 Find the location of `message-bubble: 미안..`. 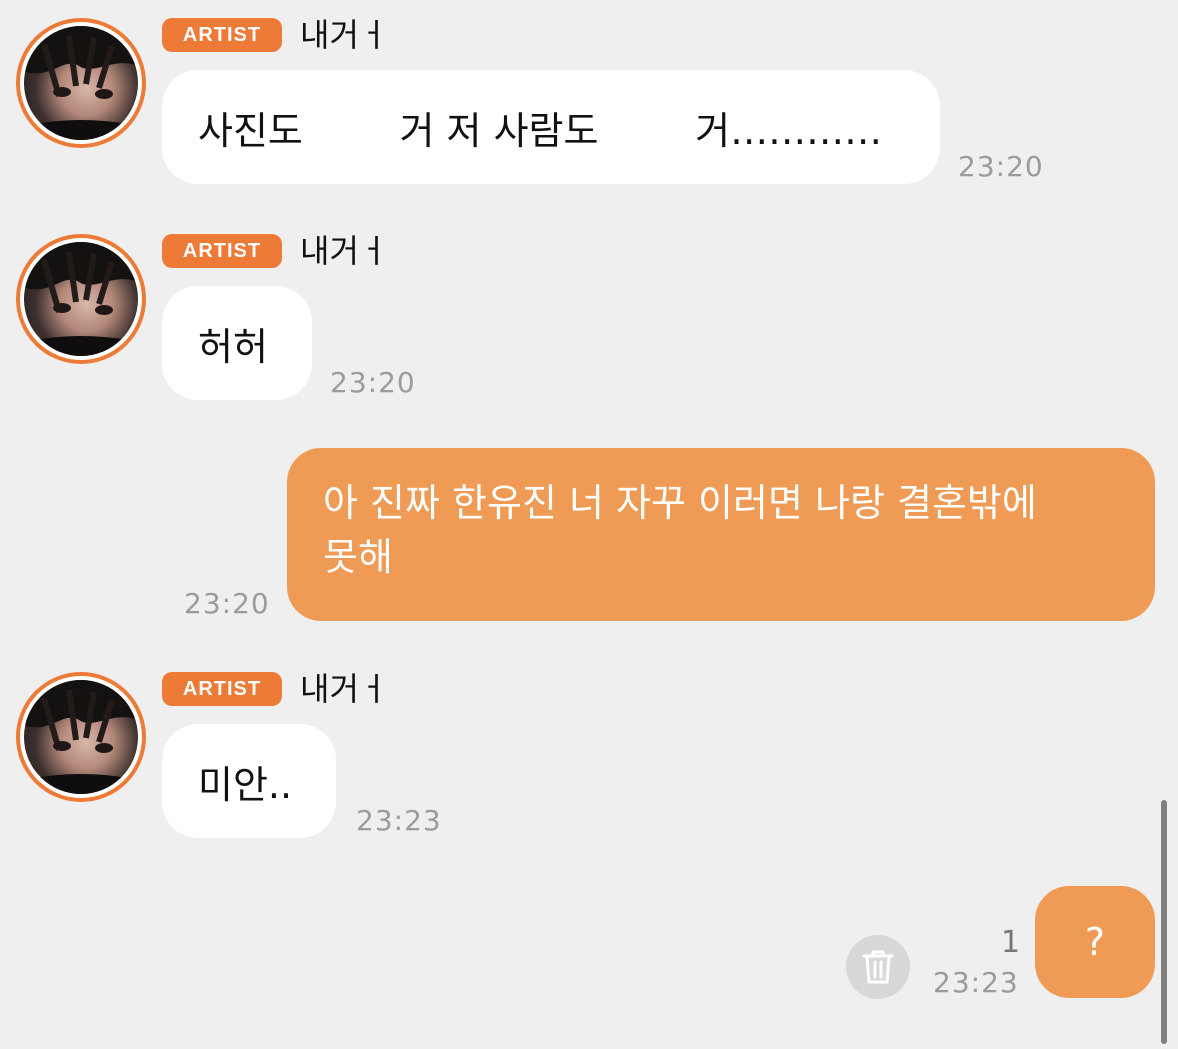

message-bubble: 미안.. is located at coordinates (249, 781).